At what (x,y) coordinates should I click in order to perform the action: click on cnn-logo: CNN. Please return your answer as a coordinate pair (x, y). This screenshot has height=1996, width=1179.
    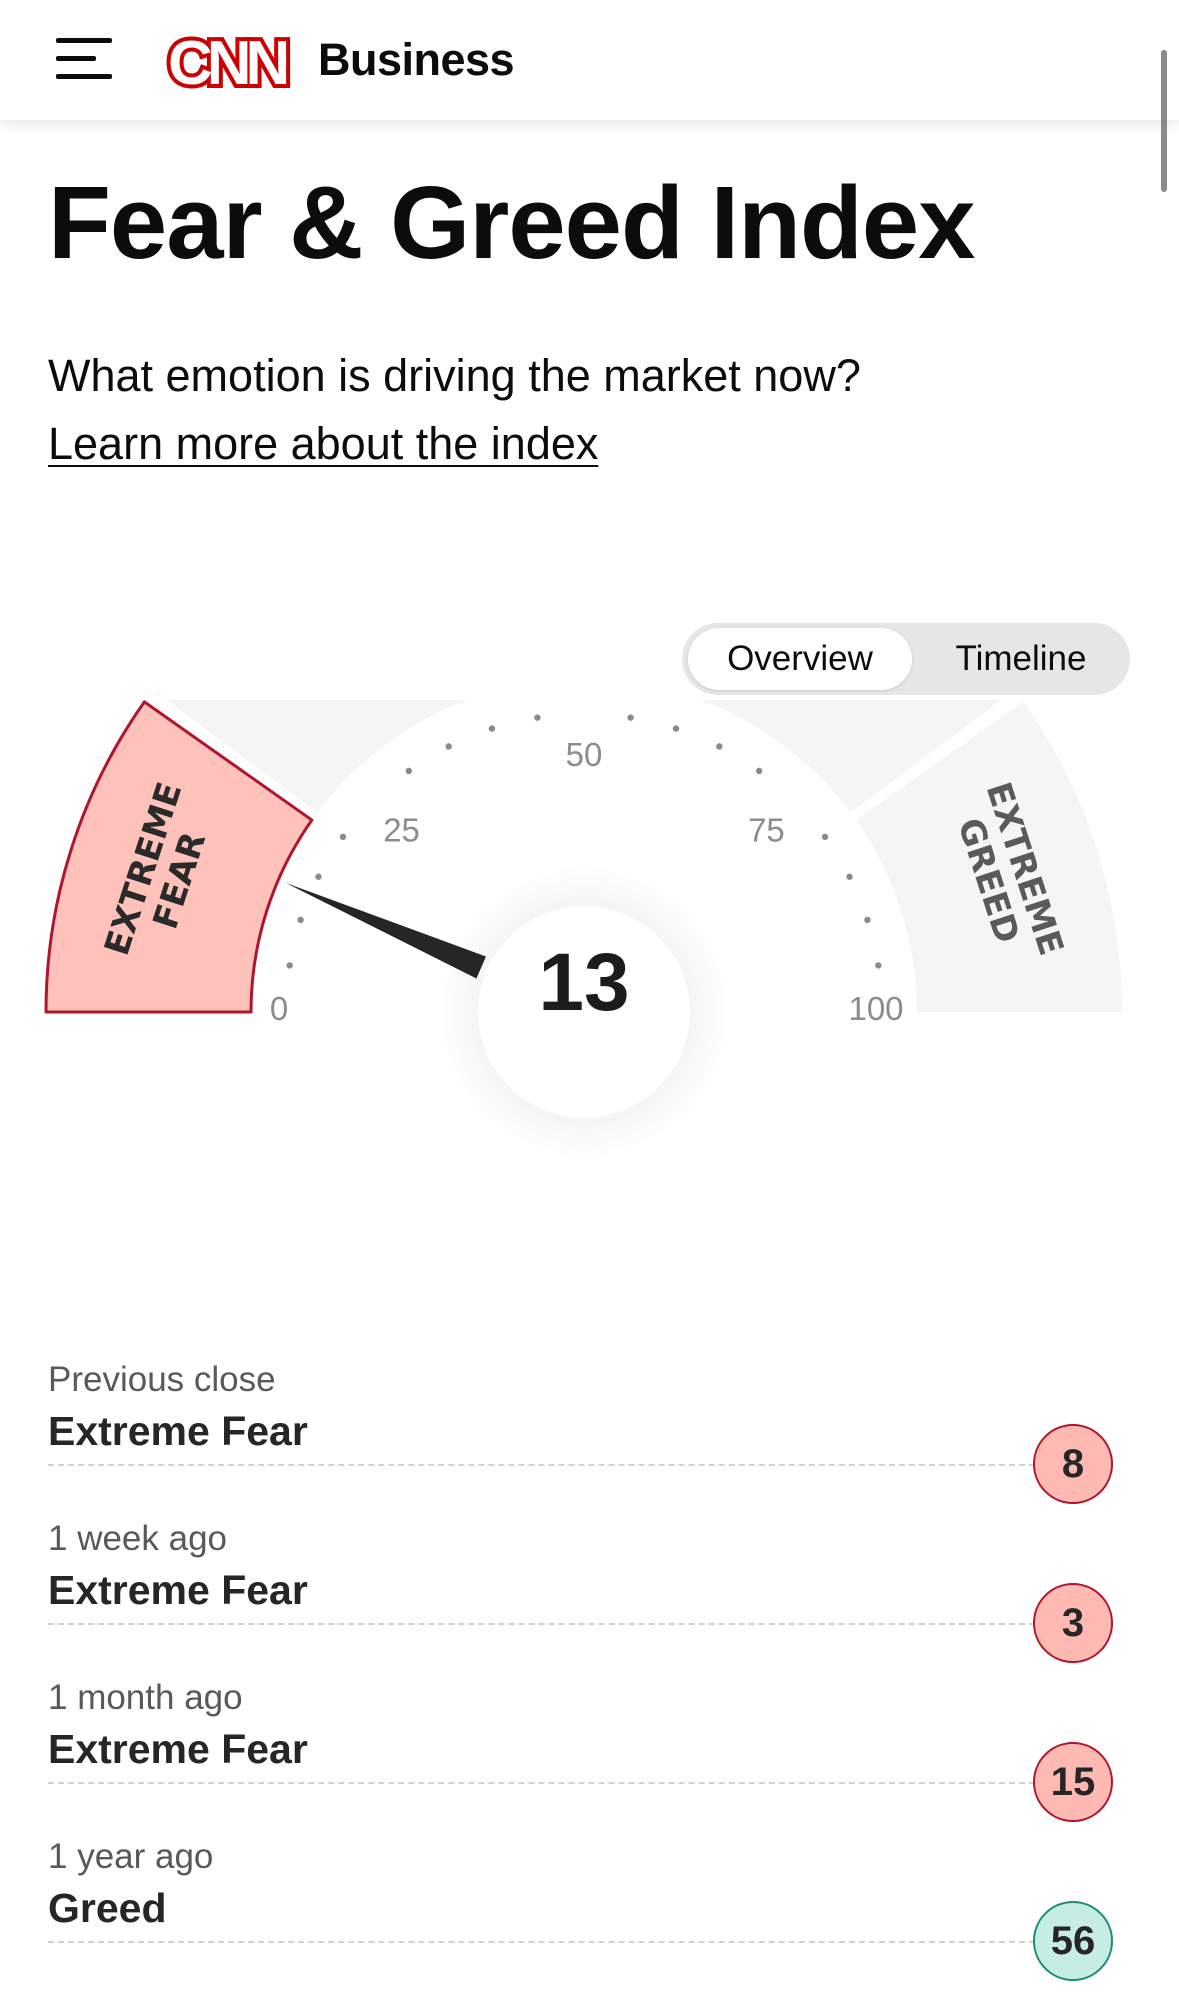
    Looking at the image, I should click on (231, 60).